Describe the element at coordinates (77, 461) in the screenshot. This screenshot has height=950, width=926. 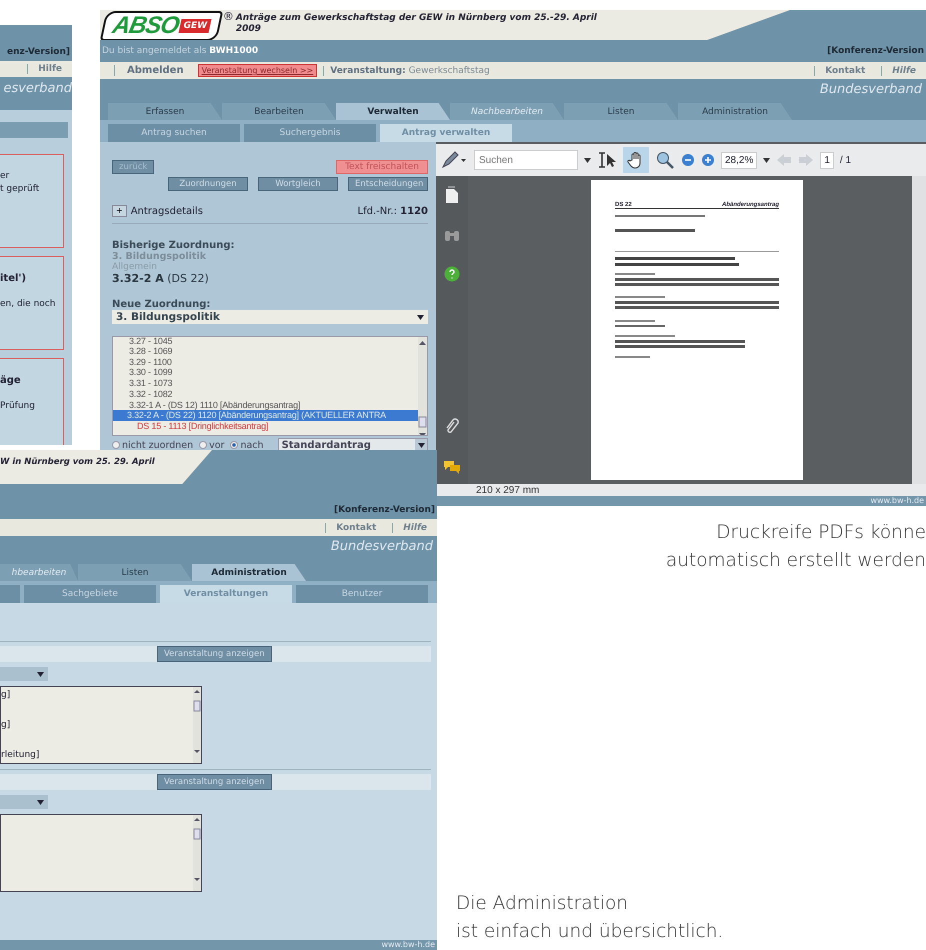
I see `app-title: W in Nürnberg vom 25. 29. April` at that location.